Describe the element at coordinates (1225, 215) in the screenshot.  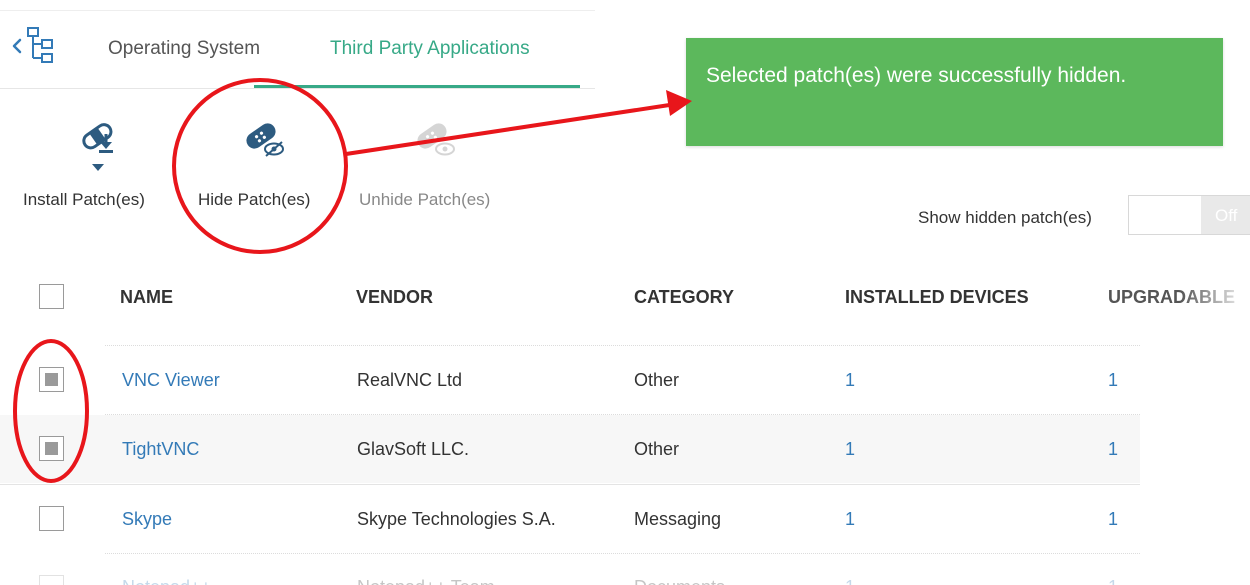
I see `toggle-state-label: Off` at that location.